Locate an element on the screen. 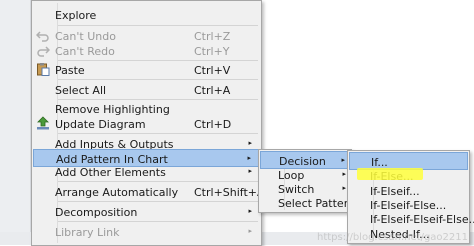 The image size is (474, 246). menu-item-select-all: Select All Ctrl+A is located at coordinates (146, 90).